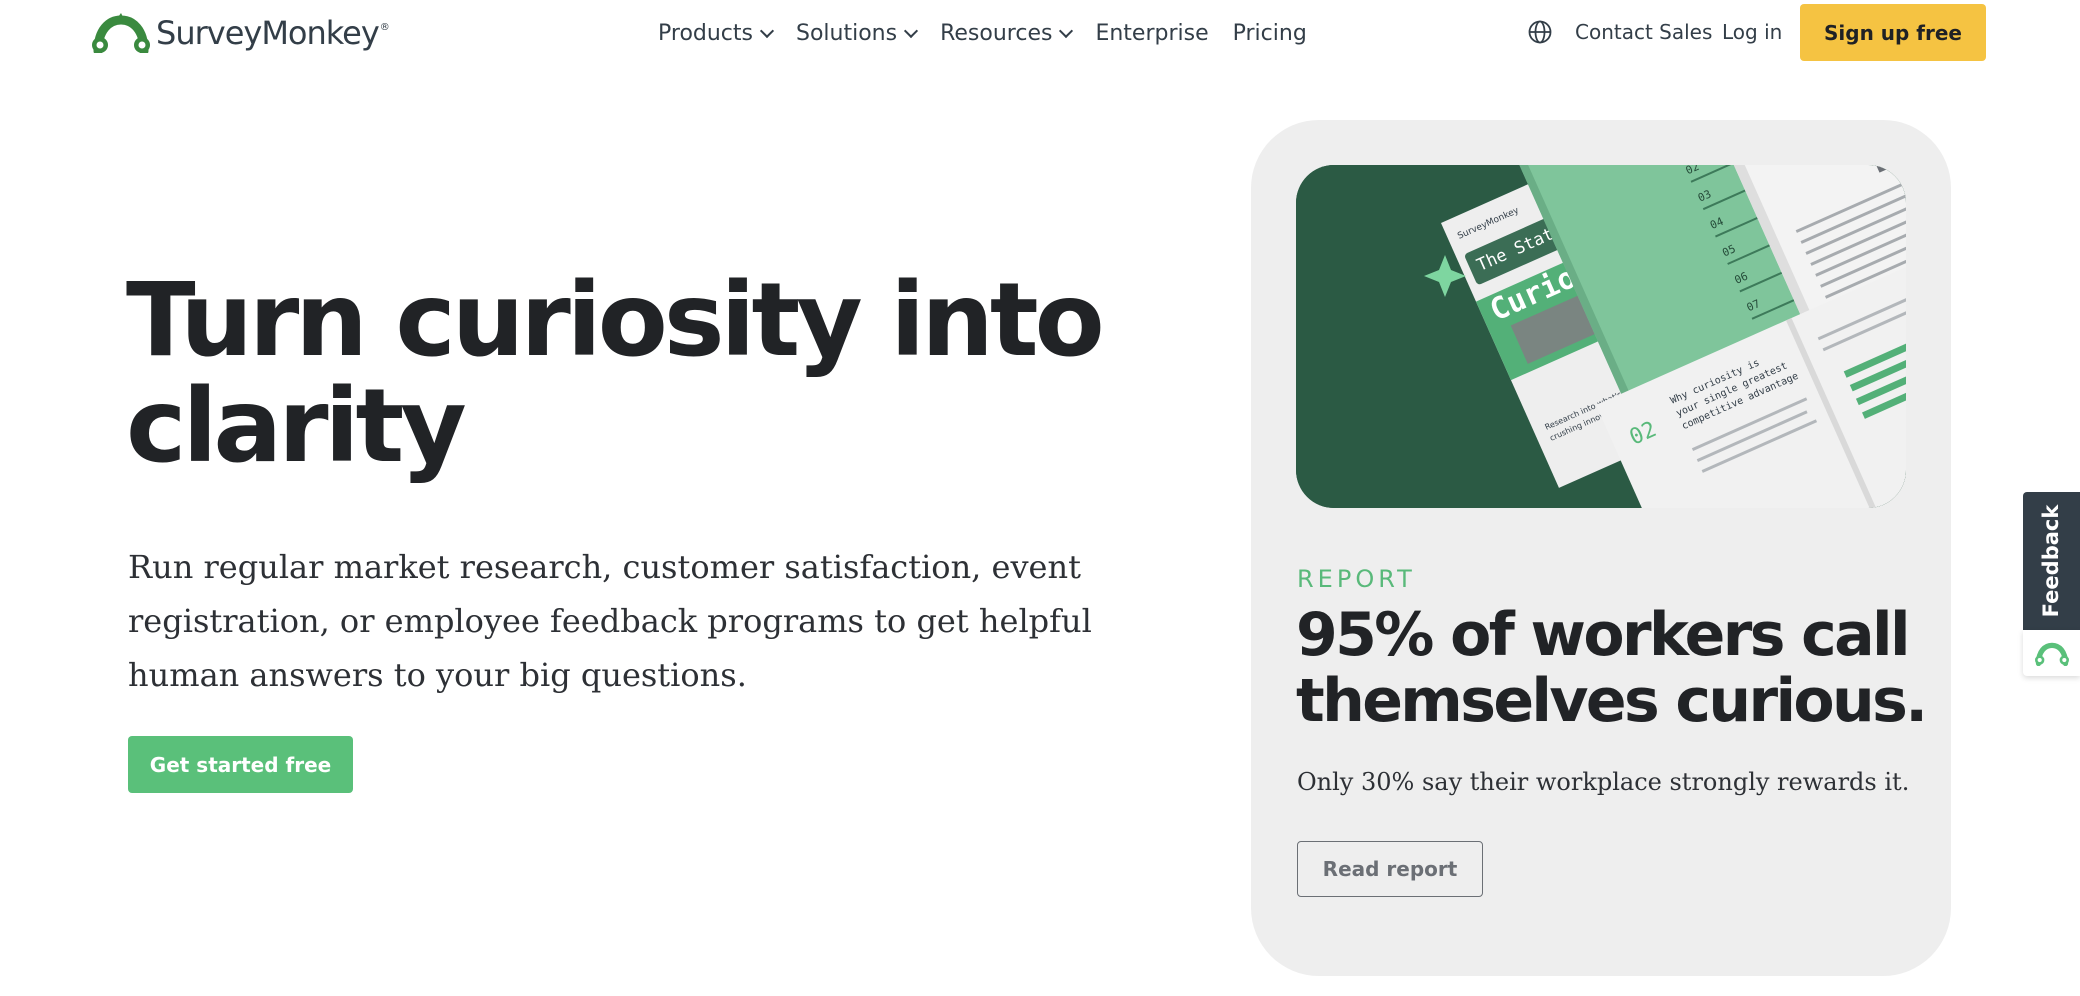  I want to click on brand-logo: SurveyMonkey ®, so click(241, 33).